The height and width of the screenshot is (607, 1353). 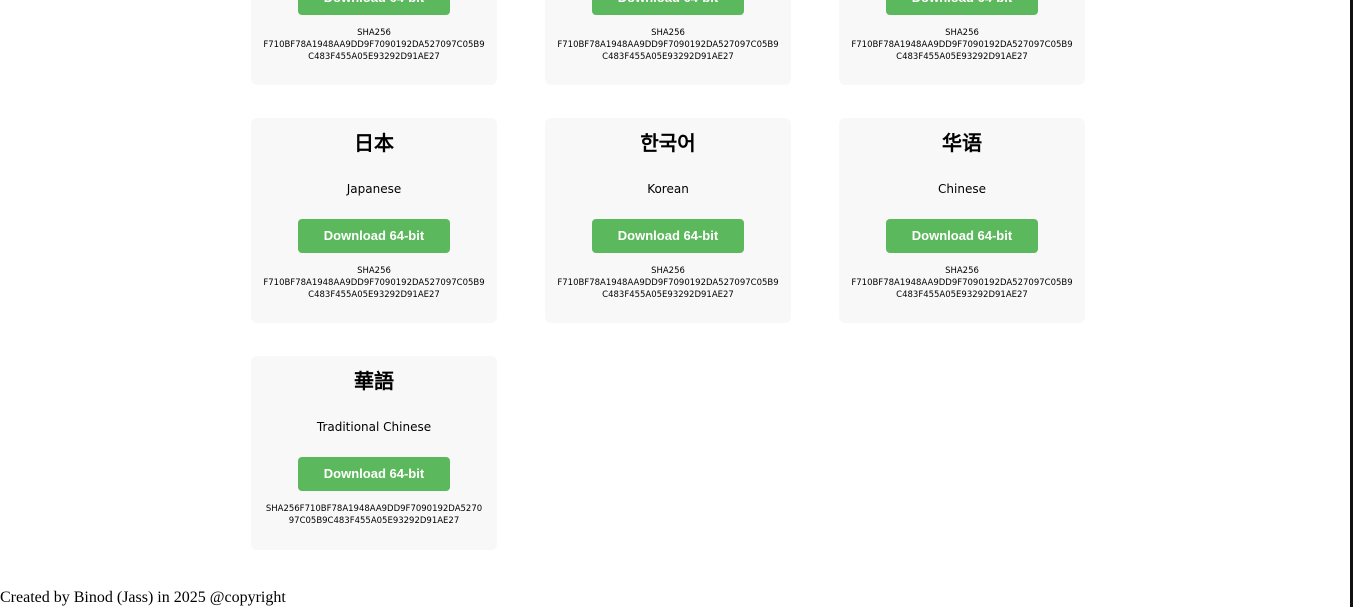 I want to click on card-title: 华语, so click(x=962, y=143).